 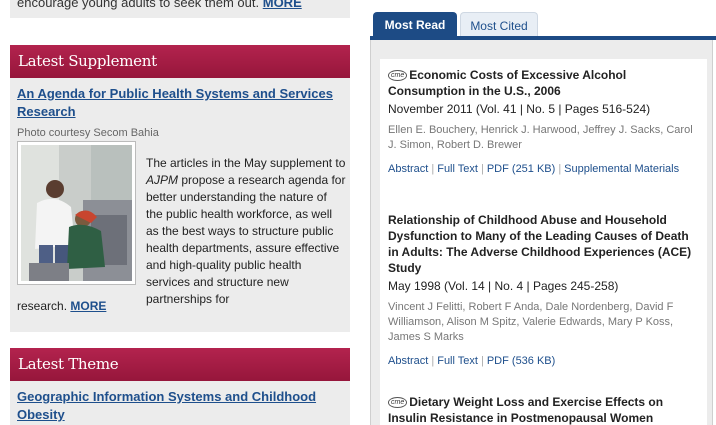 What do you see at coordinates (246, 163) in the screenshot?
I see `supplement-body-pre: The articles in the May supplement to` at bounding box center [246, 163].